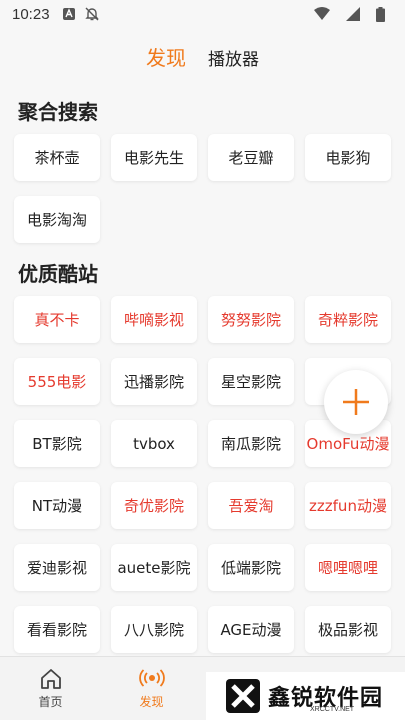 Image resolution: width=405 pixels, height=720 pixels. I want to click on site-chip: 嗯哩嗯哩, so click(348, 567).